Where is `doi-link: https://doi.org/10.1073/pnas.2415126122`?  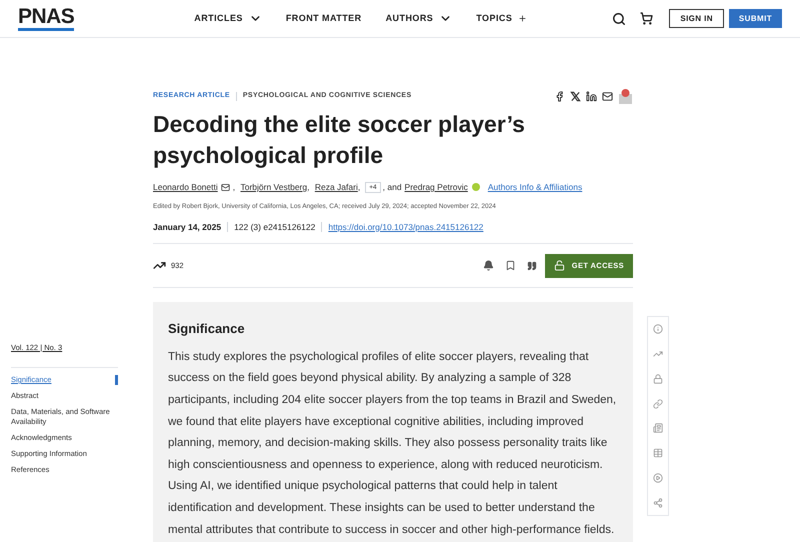 doi-link: https://doi.org/10.1073/pnas.2415126122 is located at coordinates (406, 227).